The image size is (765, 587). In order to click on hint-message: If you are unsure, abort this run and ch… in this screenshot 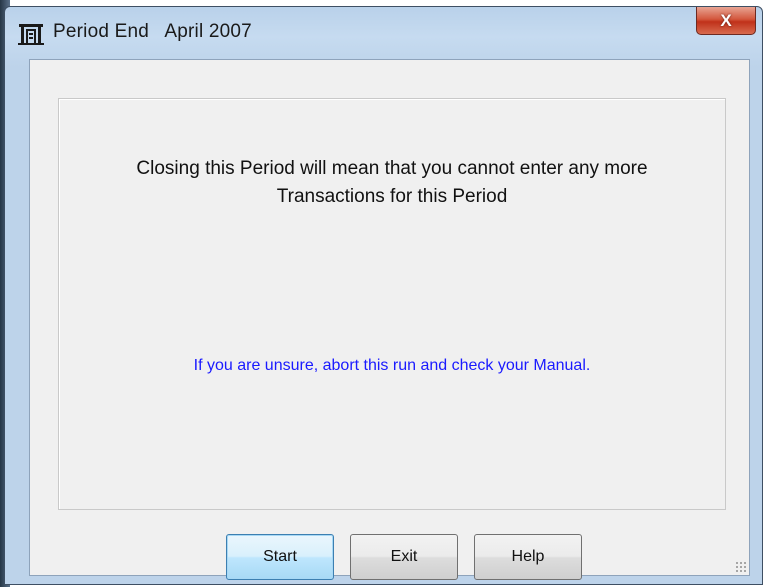, I will do `click(392, 365)`.